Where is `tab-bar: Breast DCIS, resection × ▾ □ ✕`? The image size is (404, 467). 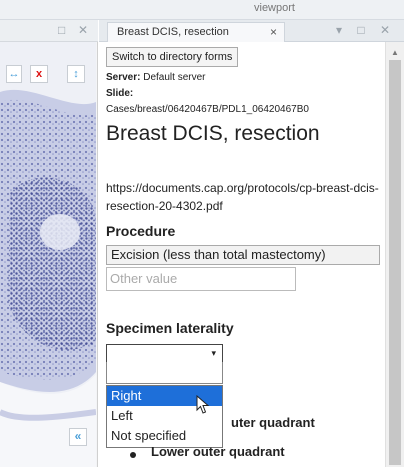
tab-bar: Breast DCIS, resection × ▾ □ ✕ is located at coordinates (251, 31).